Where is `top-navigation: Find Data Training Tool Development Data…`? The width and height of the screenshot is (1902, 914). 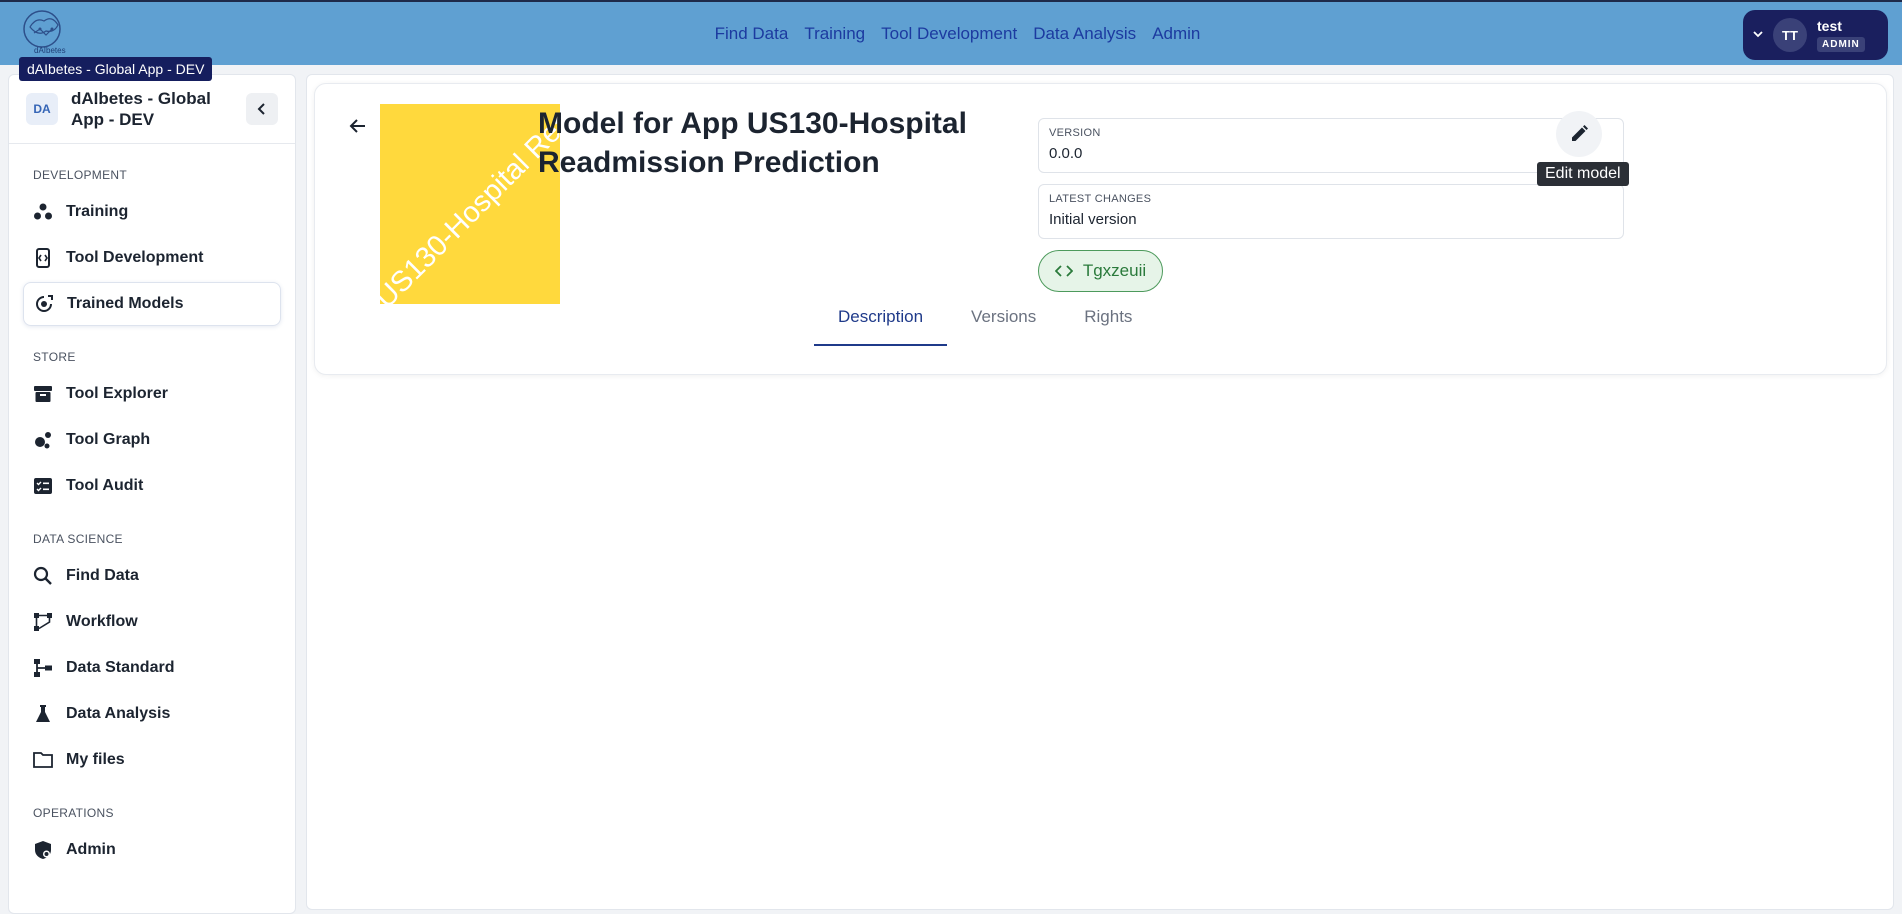
top-navigation: Find Data Training Tool Development Data… is located at coordinates (951, 34).